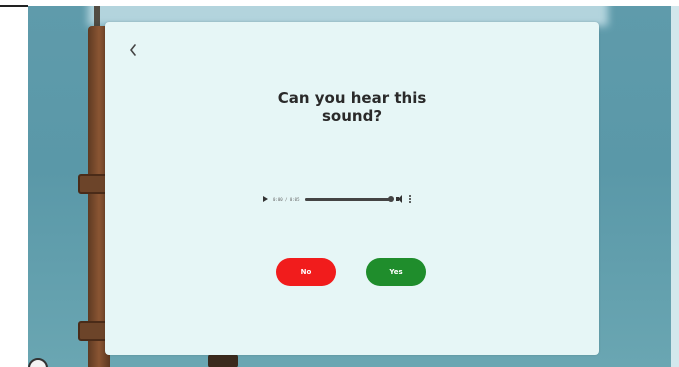 Image resolution: width=679 pixels, height=367 pixels. I want to click on dialog-title: Can you hear this sound?, so click(352, 107).